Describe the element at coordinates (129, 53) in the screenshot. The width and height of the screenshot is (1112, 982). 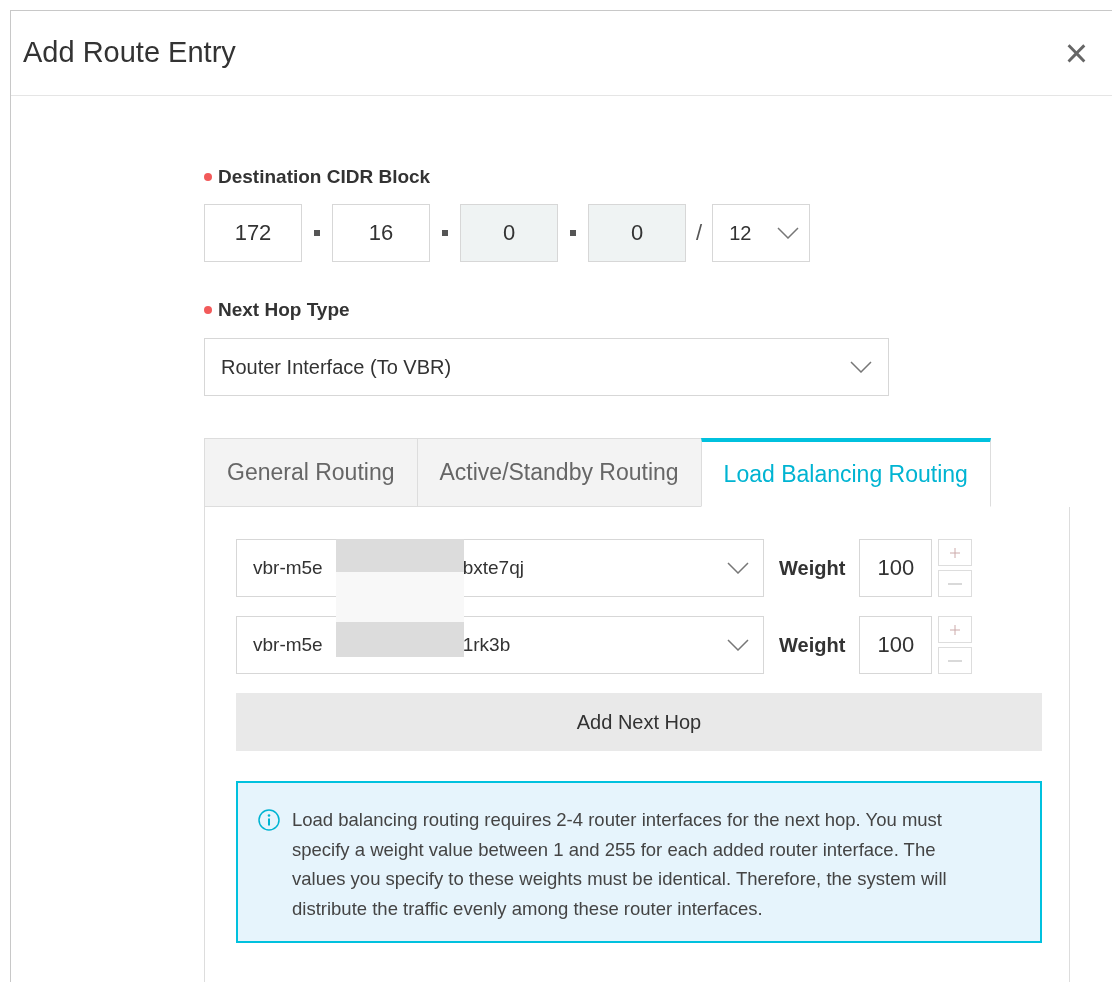
I see `dialog-title: Add Route Entry` at that location.